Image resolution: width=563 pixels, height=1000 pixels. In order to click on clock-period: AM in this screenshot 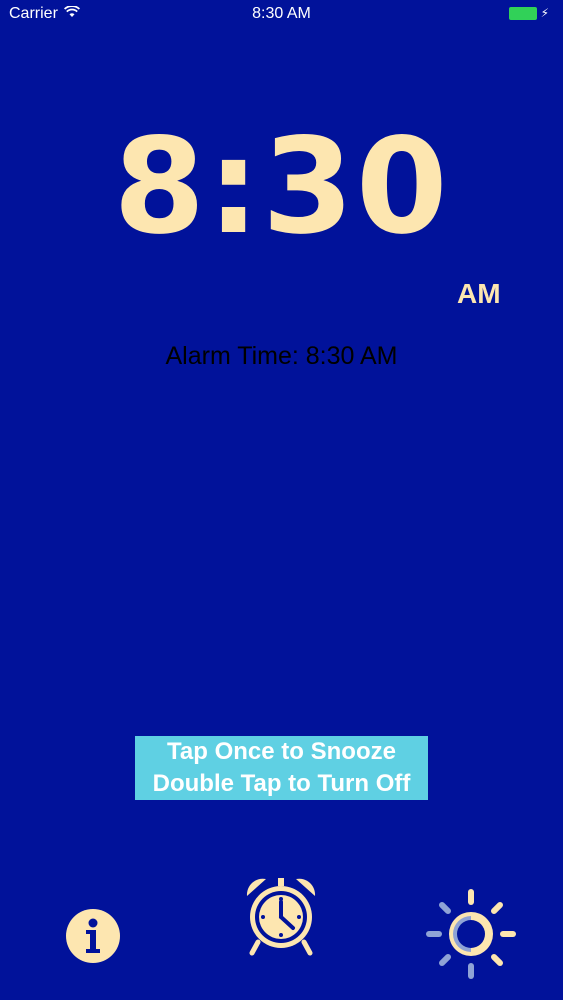, I will do `click(479, 293)`.